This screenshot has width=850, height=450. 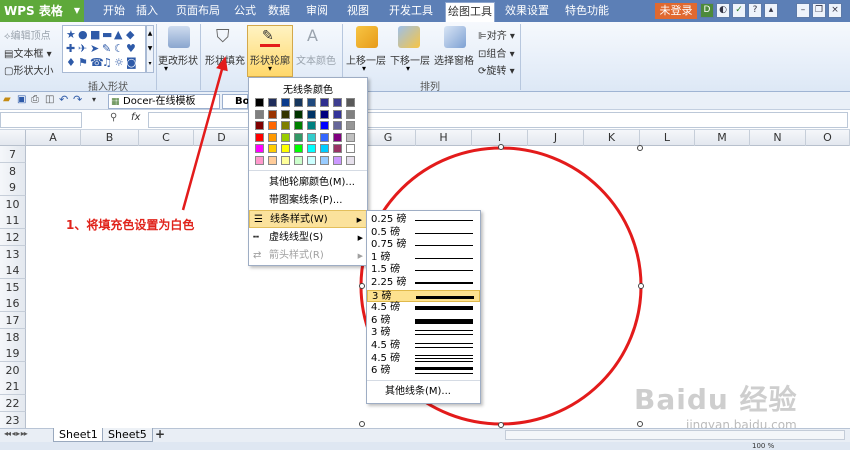 I want to click on handle-top-right, so click(x=640, y=148).